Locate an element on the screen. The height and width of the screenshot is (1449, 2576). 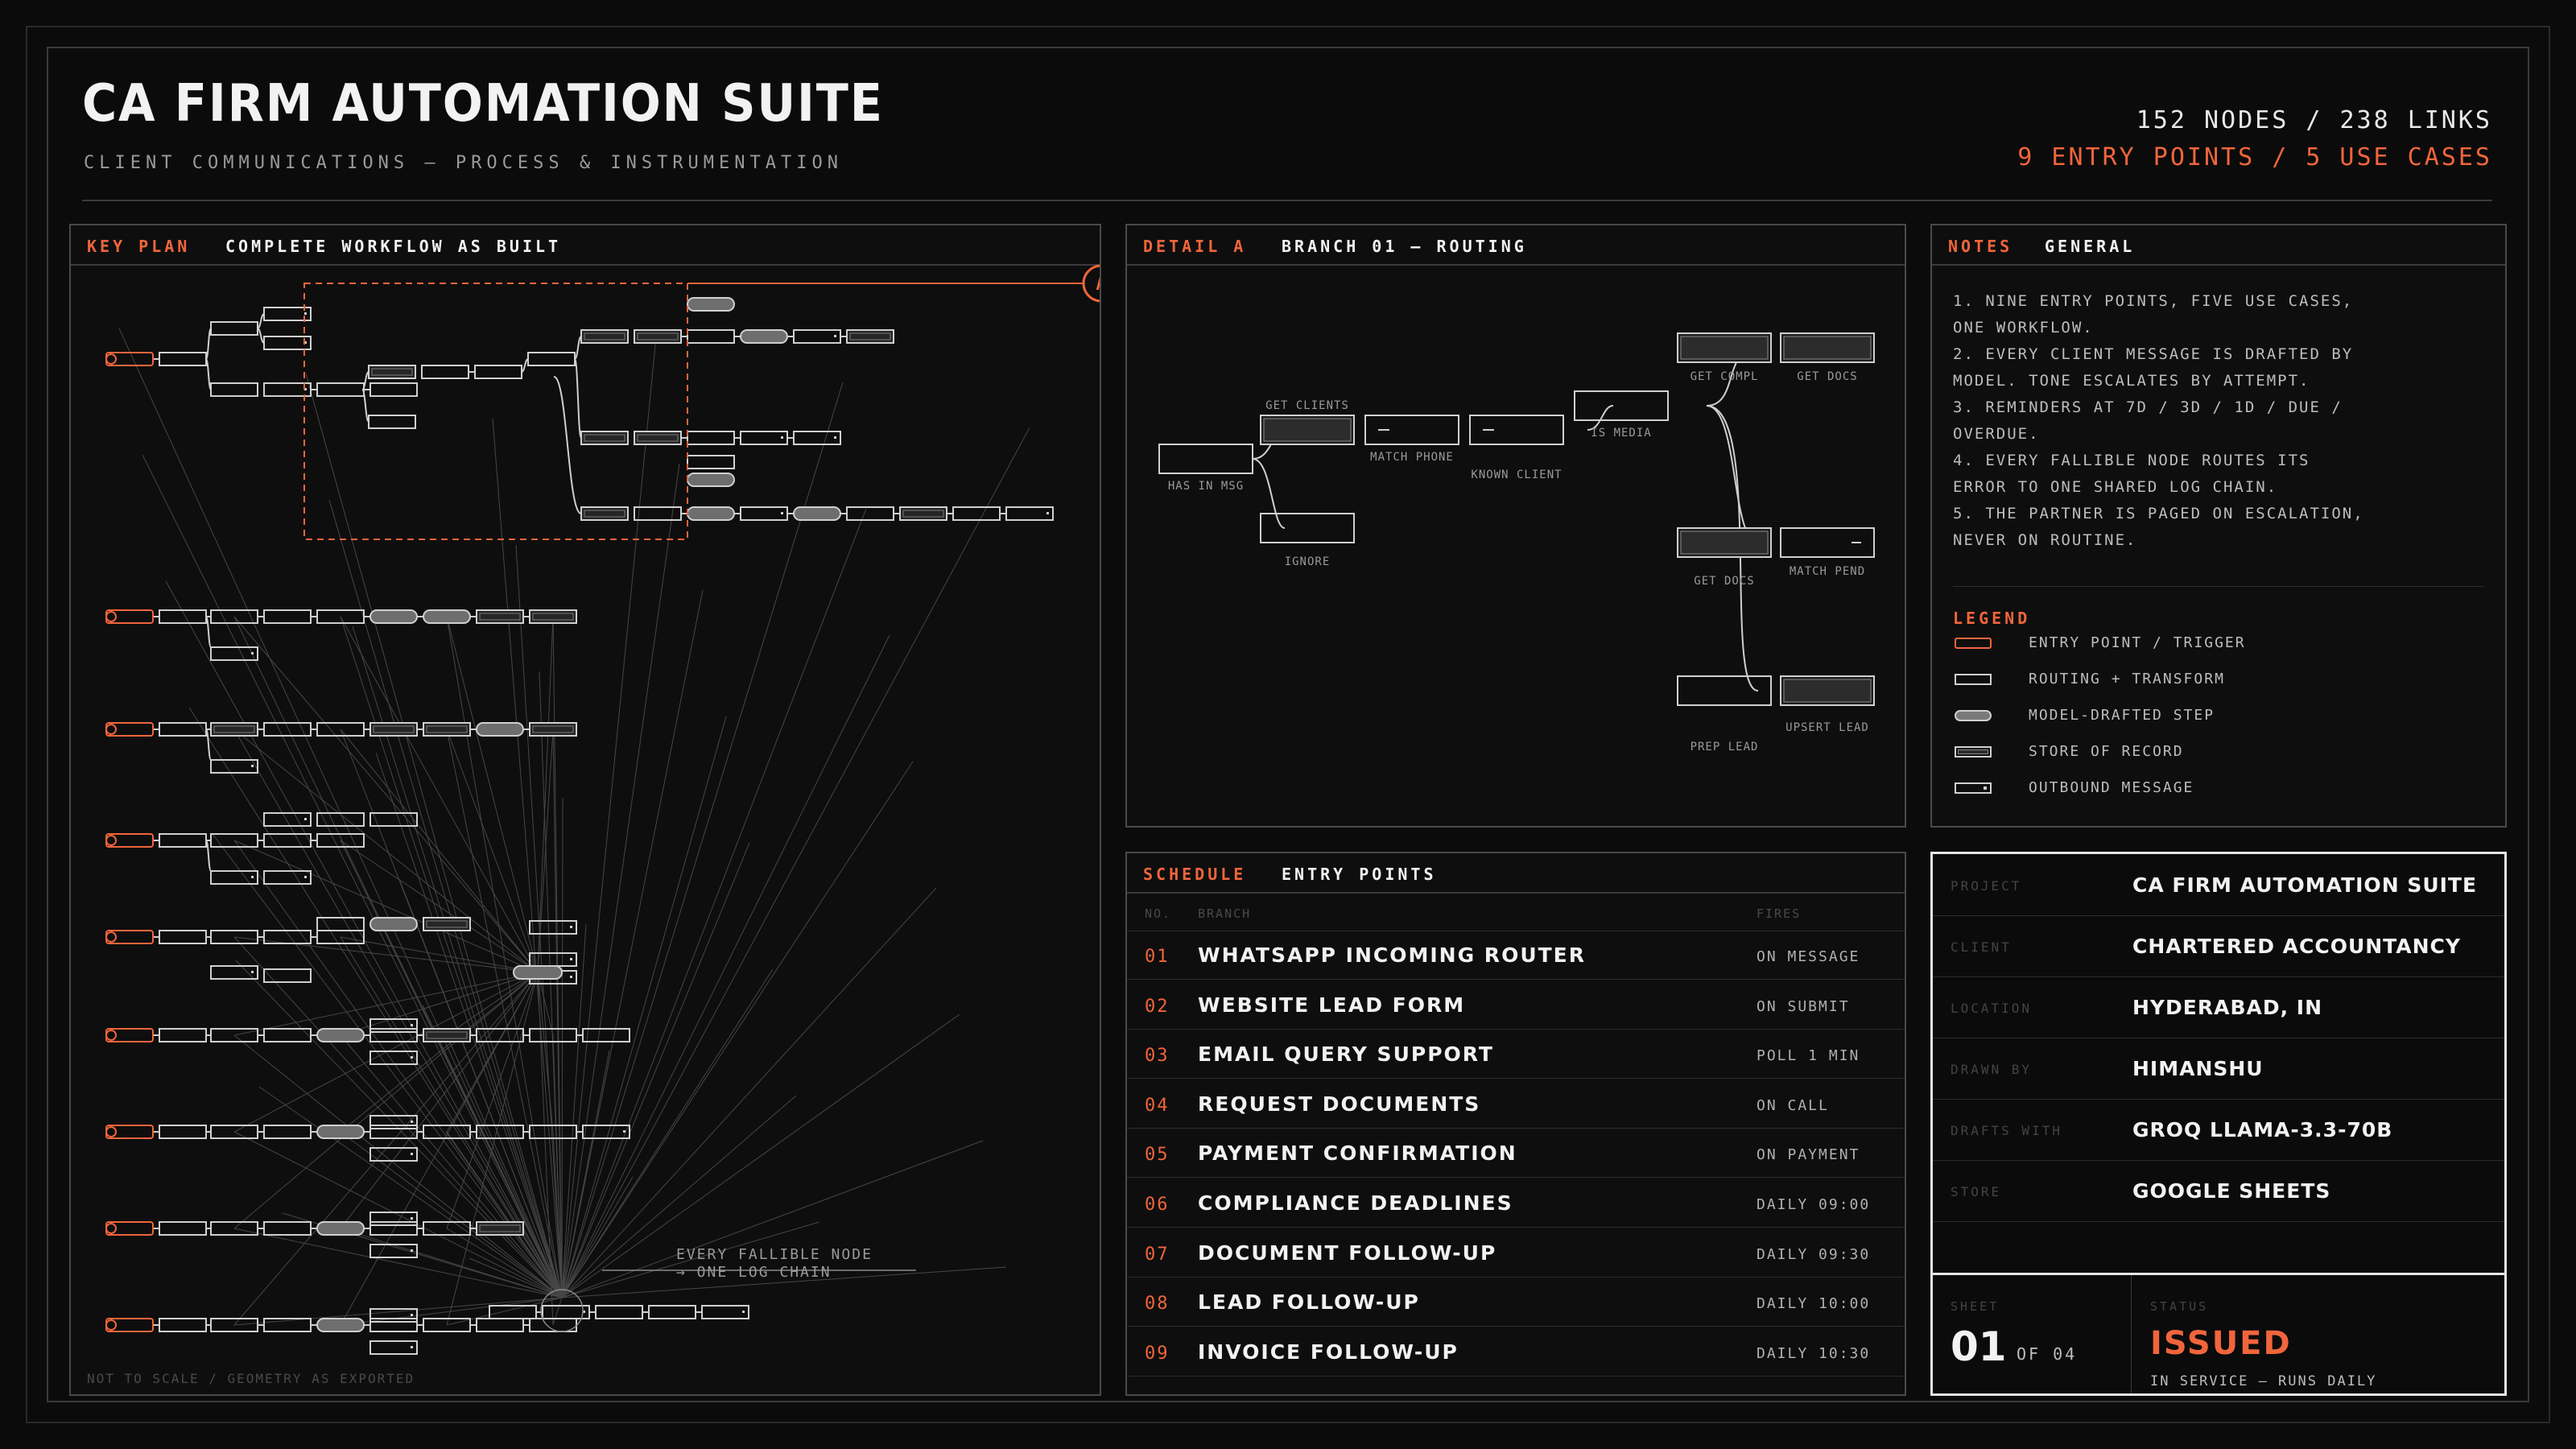
sheet-of: OF 04 is located at coordinates (2047, 1354).